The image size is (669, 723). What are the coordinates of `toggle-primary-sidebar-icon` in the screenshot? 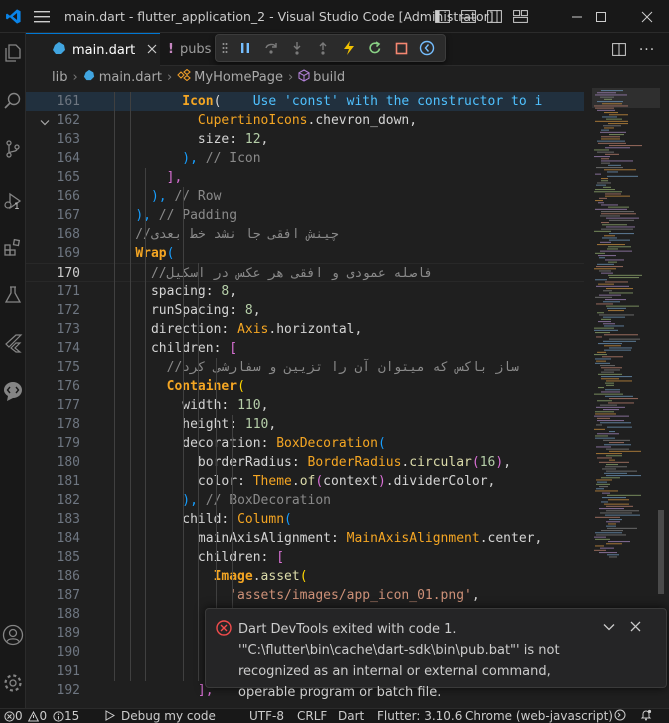 It's located at (442, 16).